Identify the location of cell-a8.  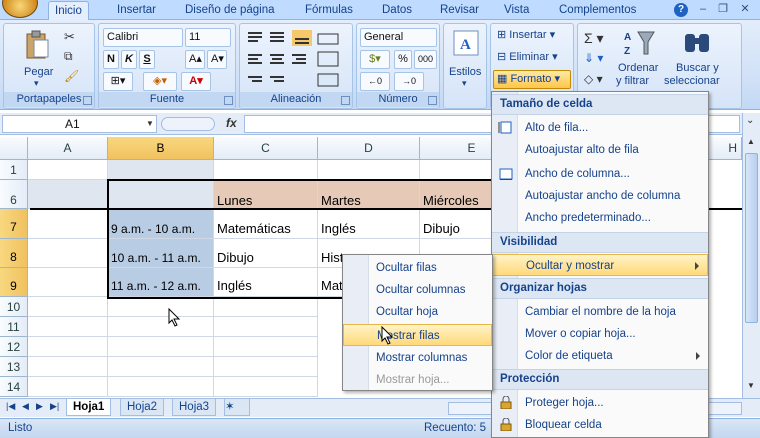
(68, 253).